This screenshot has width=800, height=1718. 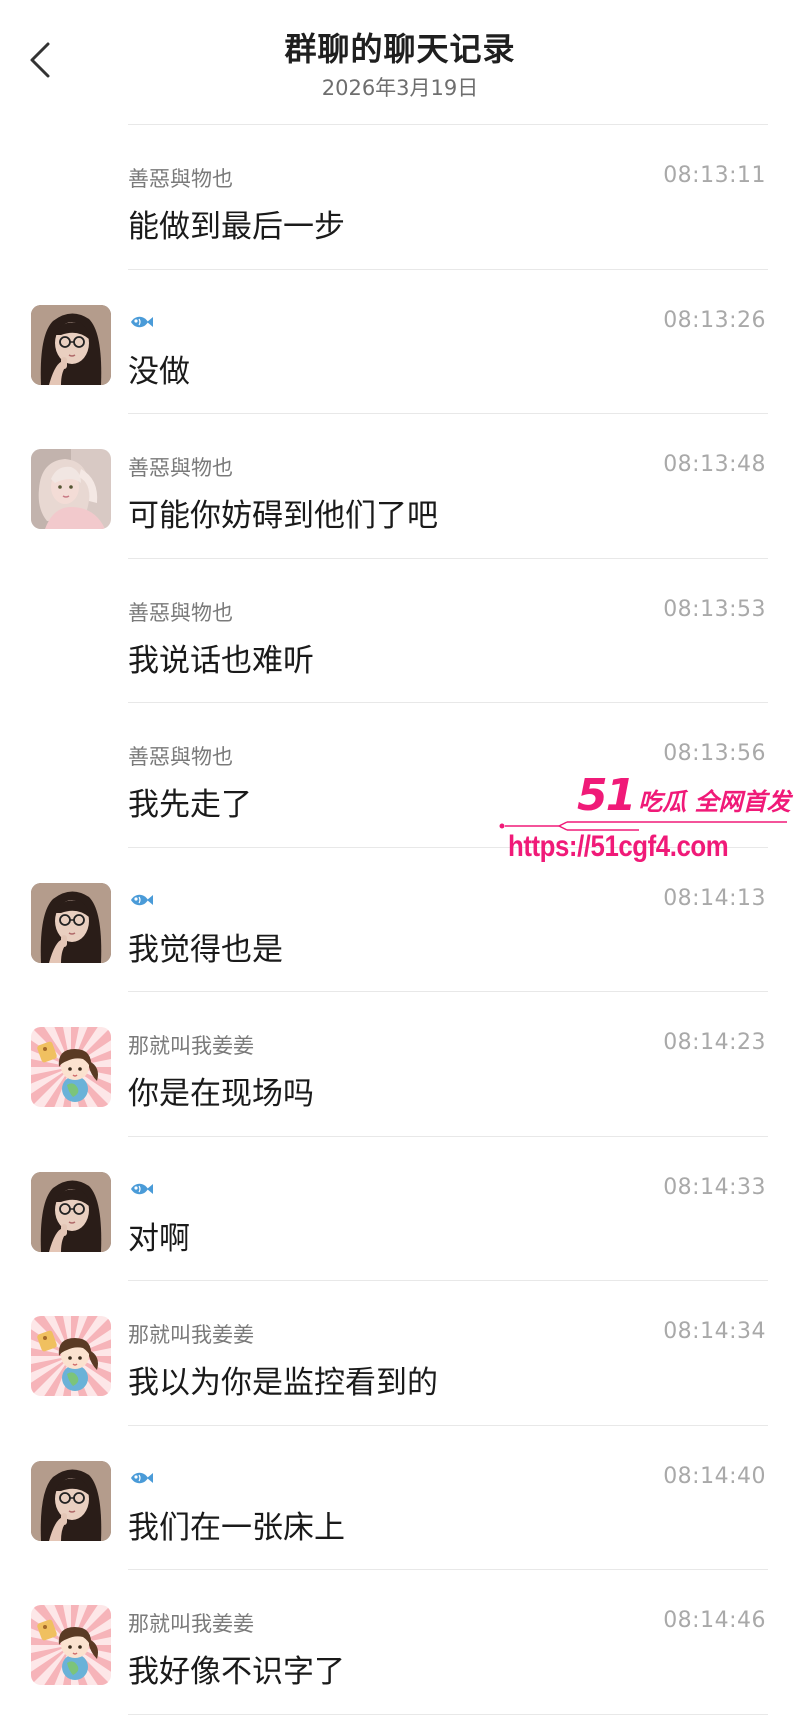 What do you see at coordinates (714, 1331) in the screenshot?
I see `message-time: 08:14:34` at bounding box center [714, 1331].